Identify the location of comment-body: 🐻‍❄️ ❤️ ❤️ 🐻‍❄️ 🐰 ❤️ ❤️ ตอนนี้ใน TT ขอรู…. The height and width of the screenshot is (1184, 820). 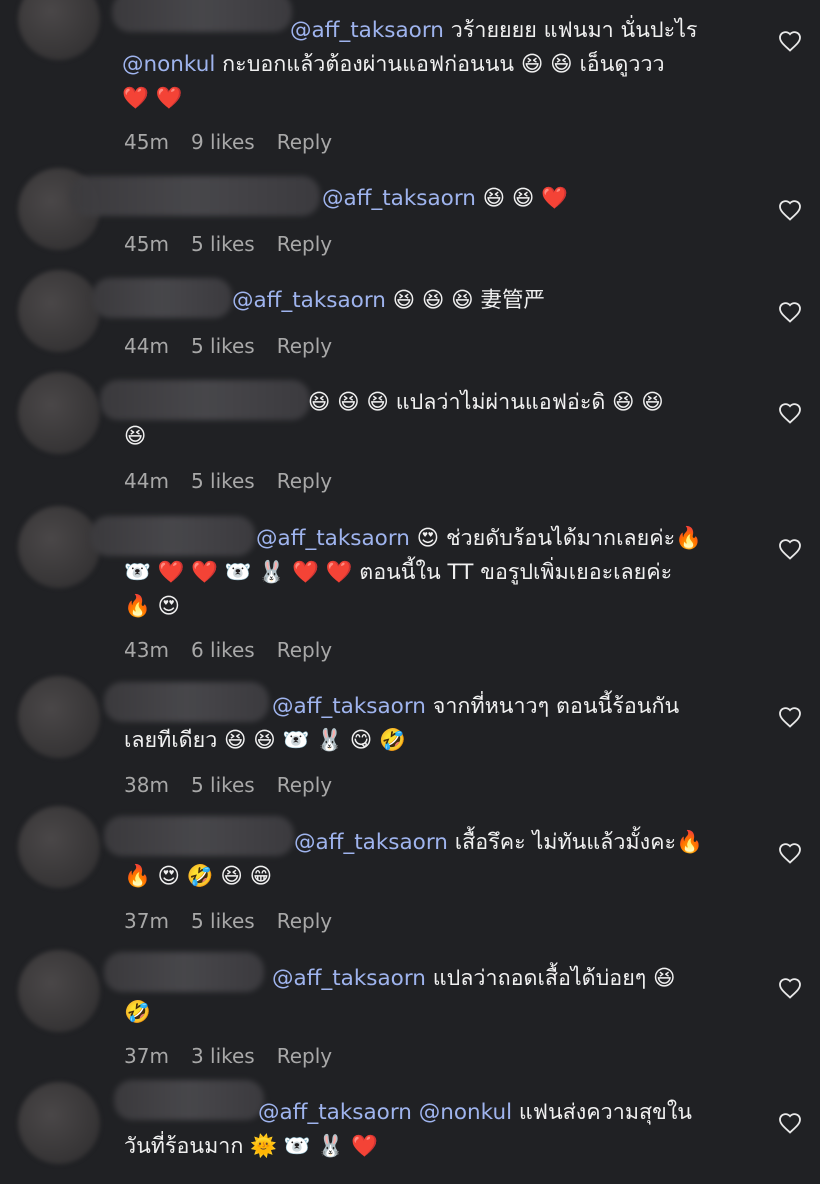
(398, 572).